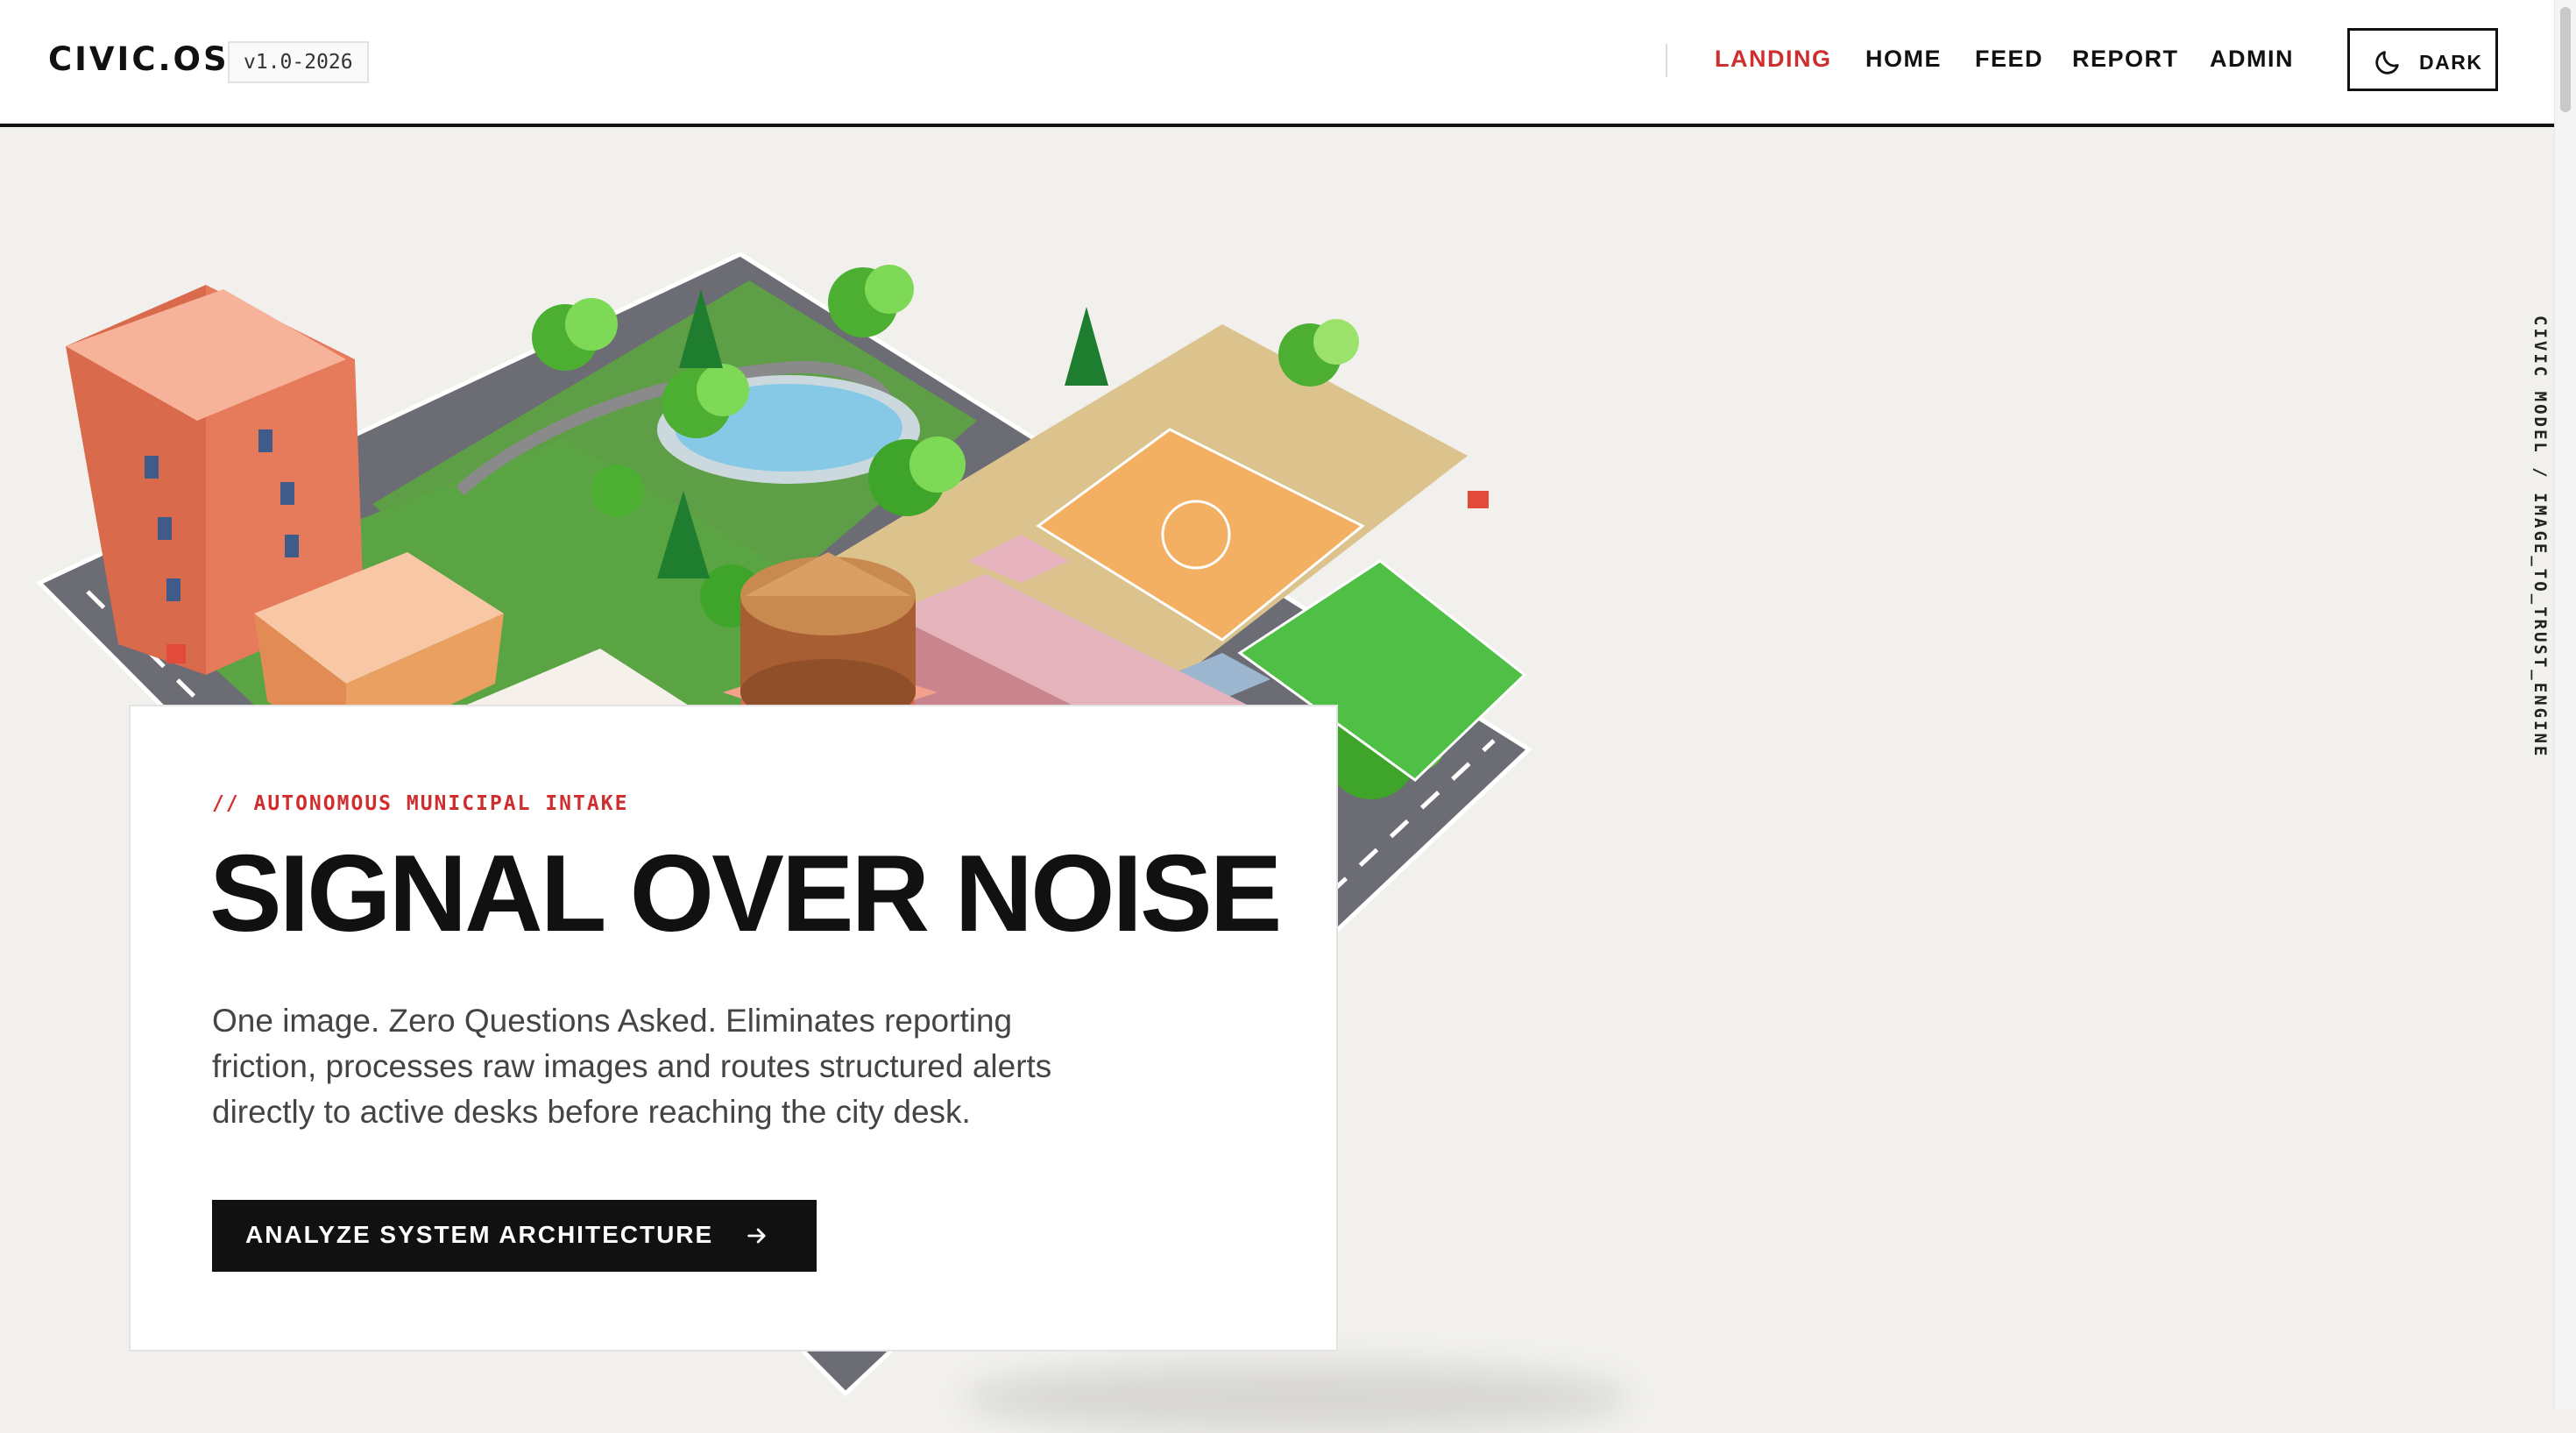  What do you see at coordinates (1297, 1398) in the screenshot?
I see `ground-shadow` at bounding box center [1297, 1398].